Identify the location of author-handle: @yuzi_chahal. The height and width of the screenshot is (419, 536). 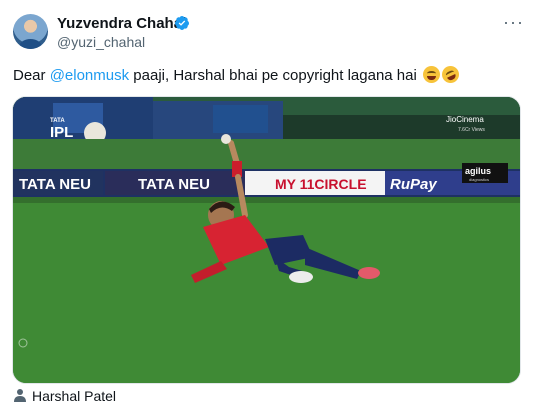
(101, 42).